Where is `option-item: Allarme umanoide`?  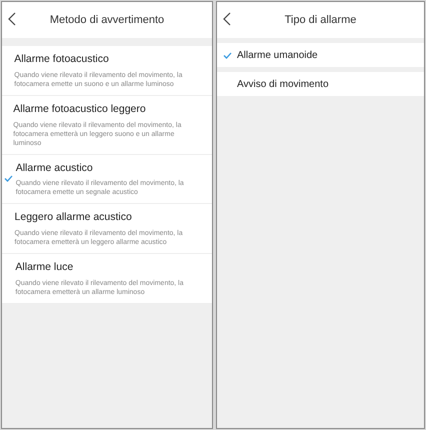
option-item: Allarme umanoide is located at coordinates (320, 55).